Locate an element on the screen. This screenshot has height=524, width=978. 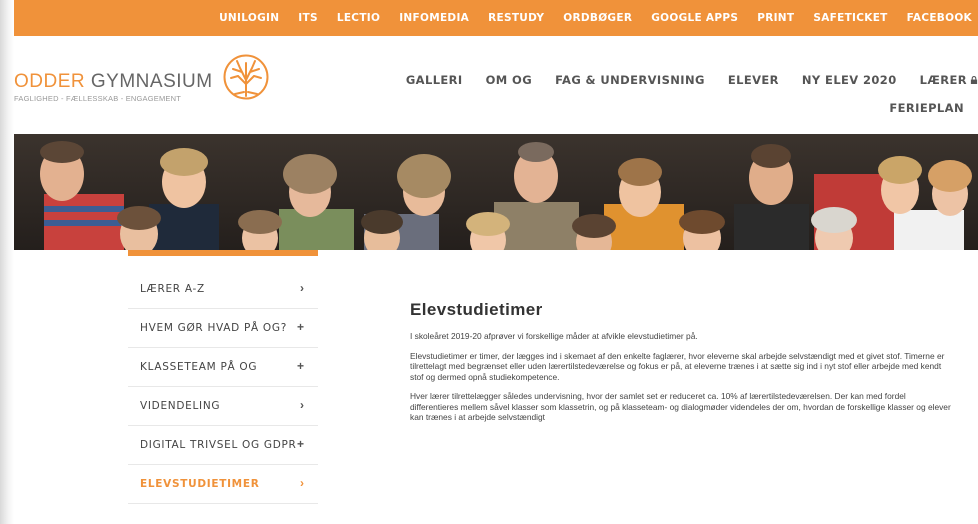
nav-elever: ELEVER is located at coordinates (753, 80).